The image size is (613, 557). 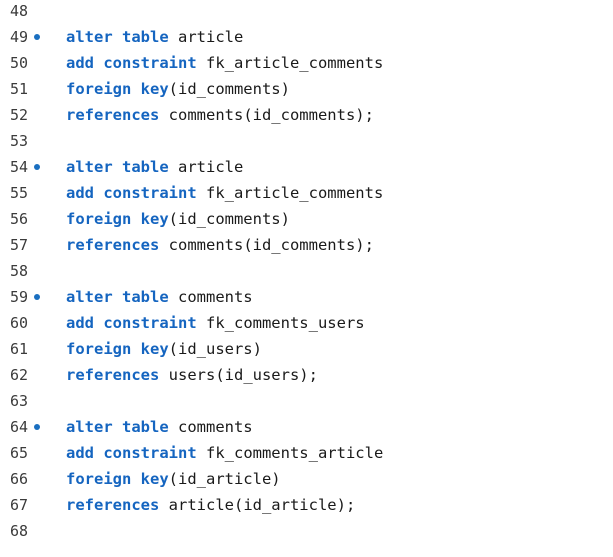 I want to click on line-number: 63, so click(x=19, y=401).